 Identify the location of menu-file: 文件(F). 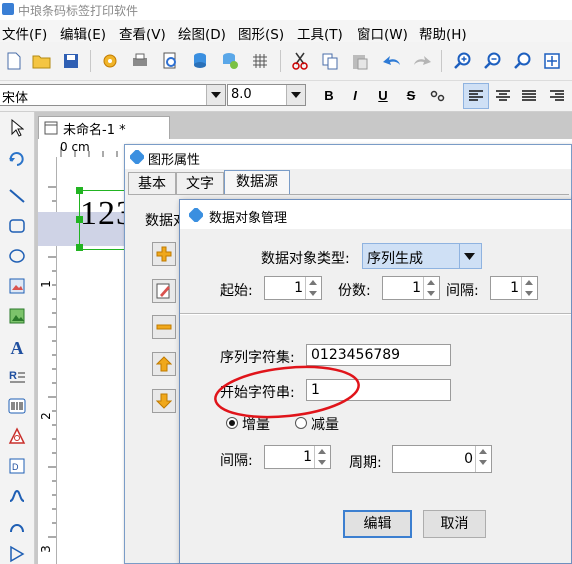
(24, 33).